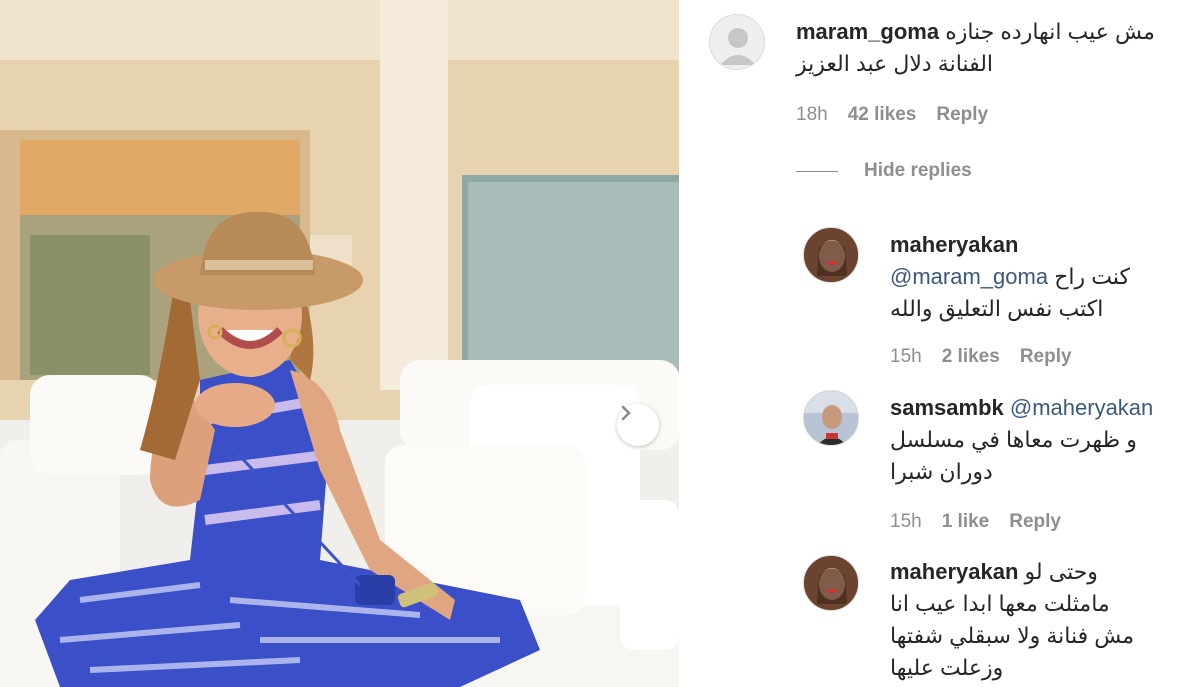 This screenshot has height=687, width=1202. What do you see at coordinates (882, 115) in the screenshot?
I see `comment-likes: 42 likes` at bounding box center [882, 115].